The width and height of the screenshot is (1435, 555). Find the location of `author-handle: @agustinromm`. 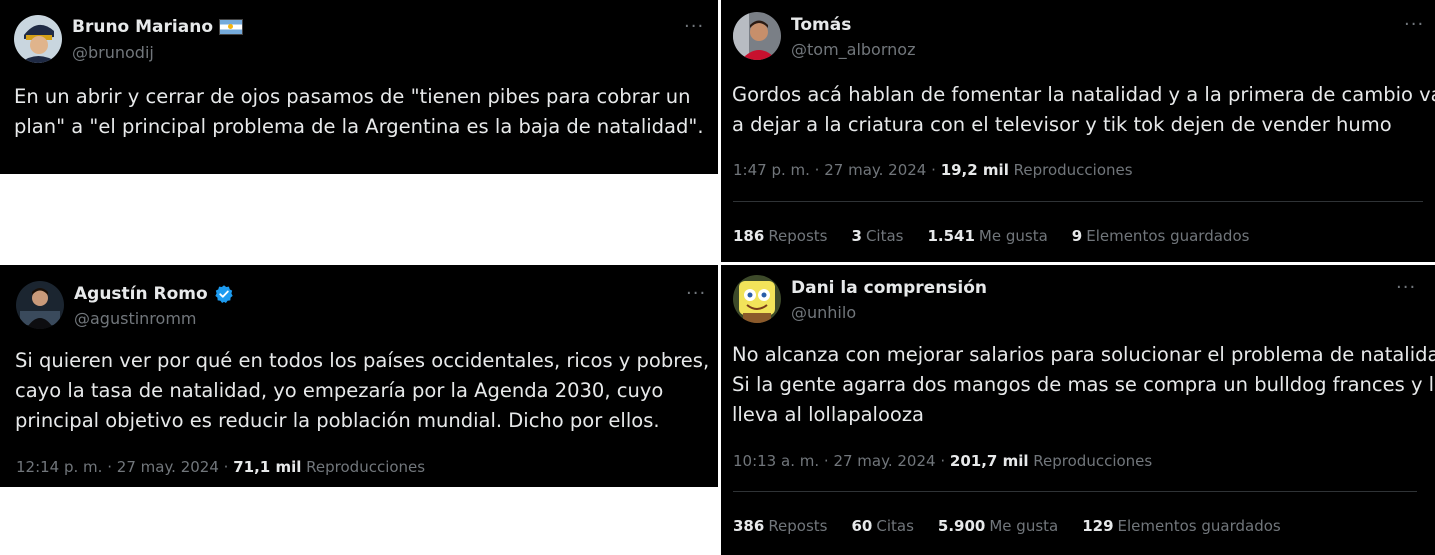

author-handle: @agustinromm is located at coordinates (135, 318).